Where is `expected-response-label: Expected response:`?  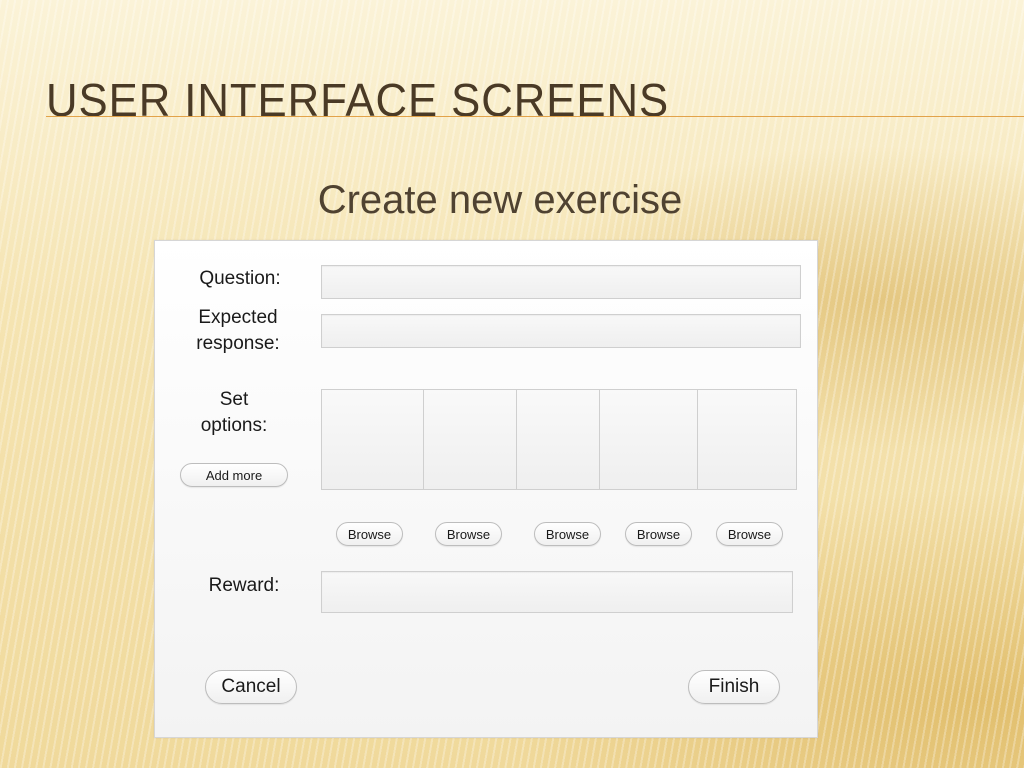 expected-response-label: Expected response: is located at coordinates (238, 331).